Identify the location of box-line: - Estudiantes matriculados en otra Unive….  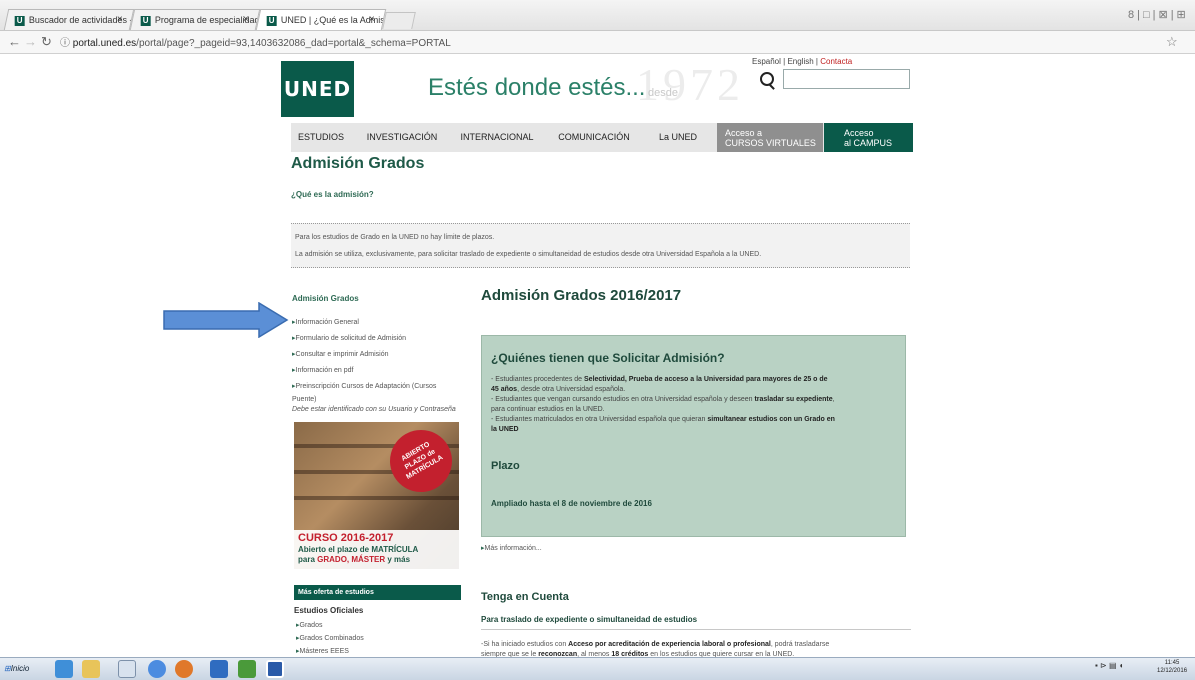
(663, 419).